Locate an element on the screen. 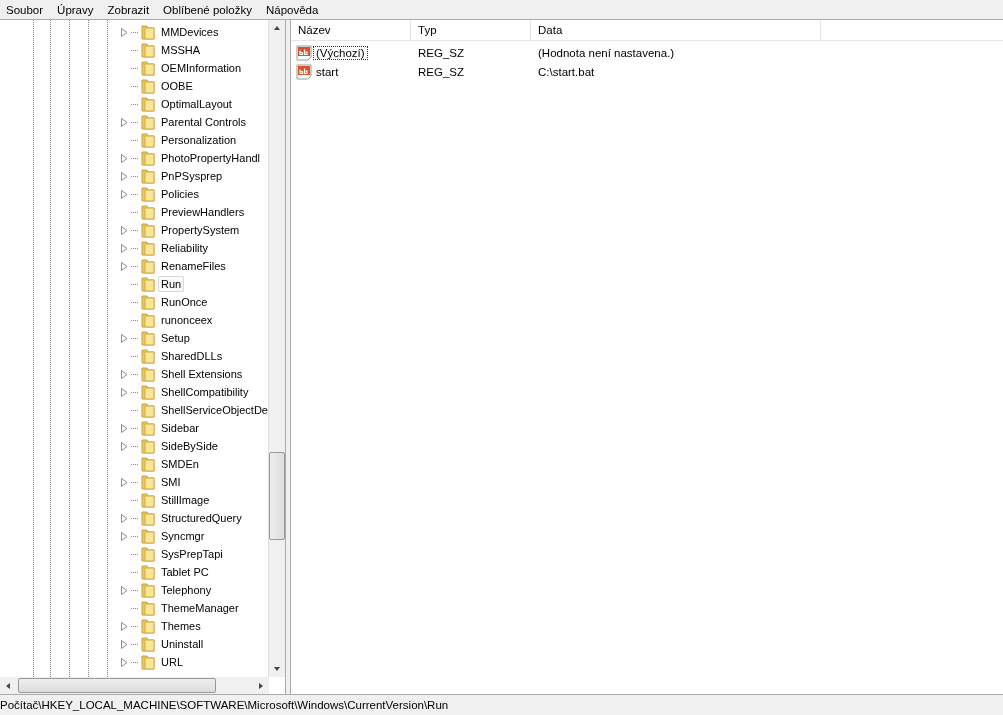 Image resolution: width=1003 pixels, height=715 pixels. tree-item: SMDEn is located at coordinates (180, 464).